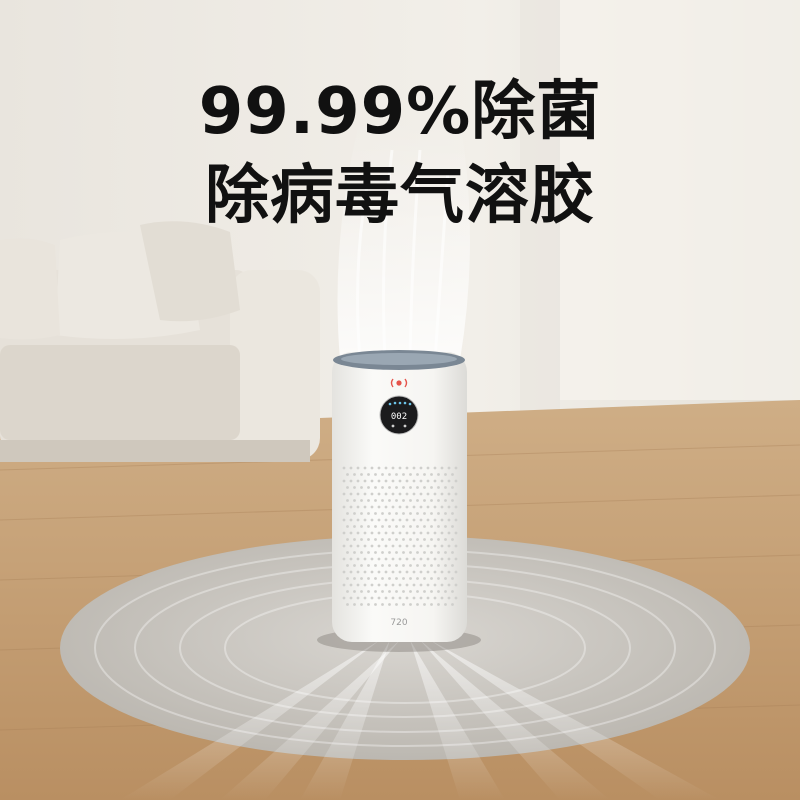  What do you see at coordinates (405, 426) in the screenshot?
I see `mode-icon` at bounding box center [405, 426].